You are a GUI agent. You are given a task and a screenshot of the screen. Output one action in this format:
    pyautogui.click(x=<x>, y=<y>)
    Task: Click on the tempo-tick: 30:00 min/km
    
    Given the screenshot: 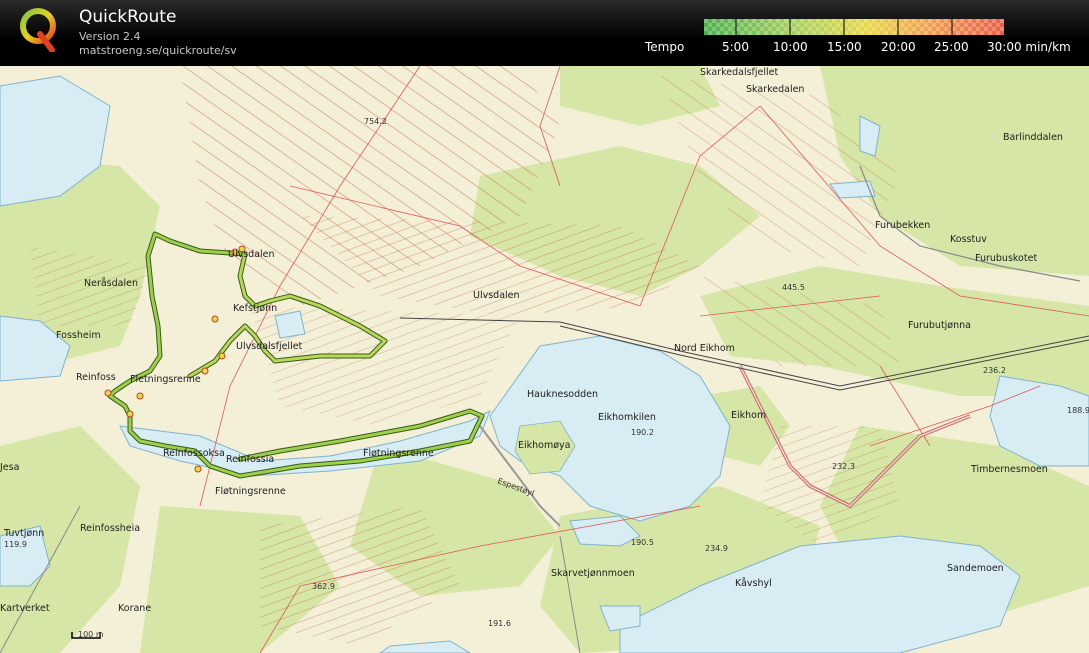 What is the action you would take?
    pyautogui.click(x=1029, y=47)
    